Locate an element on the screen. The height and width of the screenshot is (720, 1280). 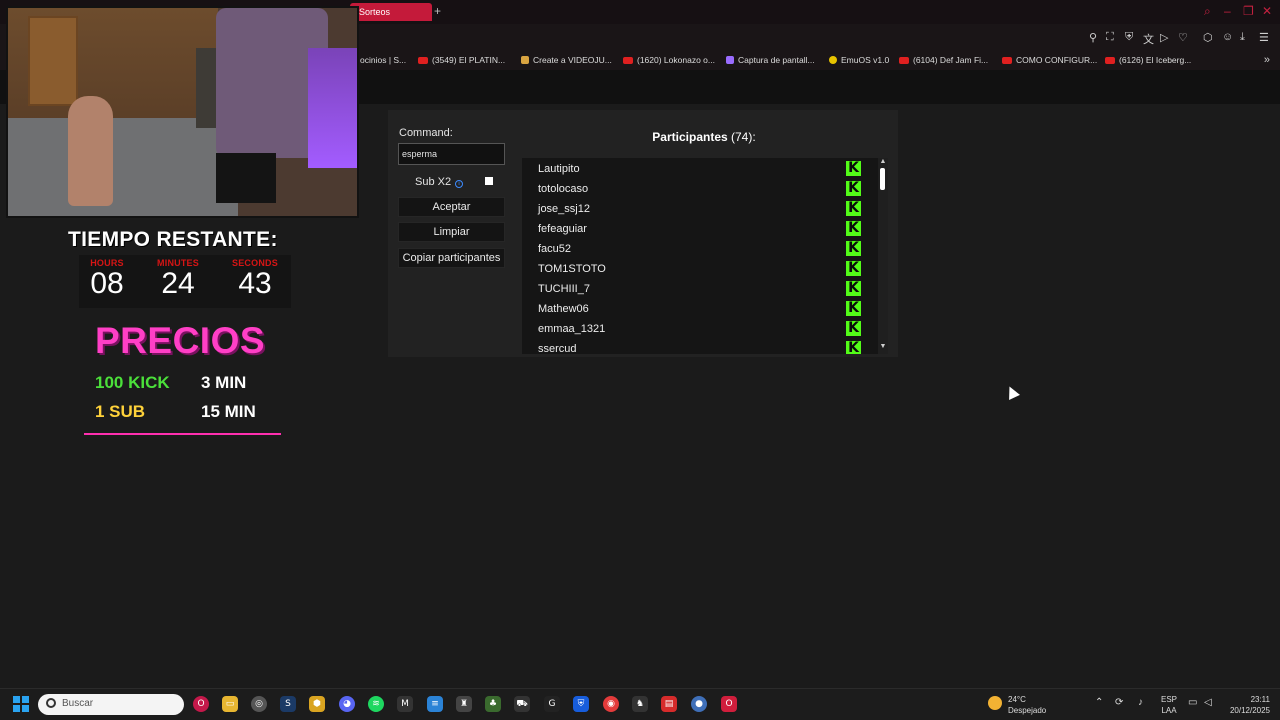
mouse-cursor-icon is located at coordinates (1012, 392).